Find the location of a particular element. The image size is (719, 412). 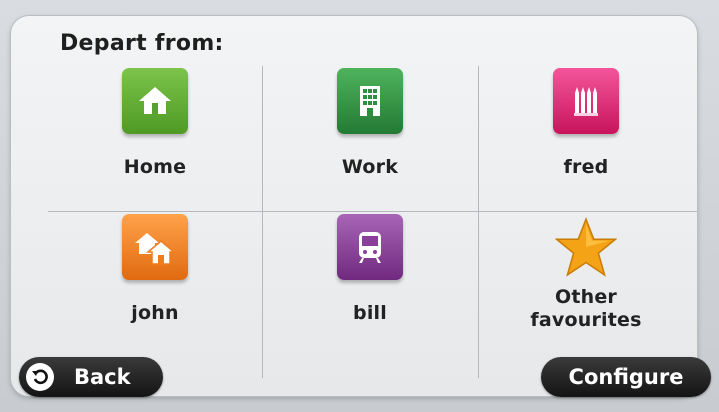

home-icon is located at coordinates (155, 101).